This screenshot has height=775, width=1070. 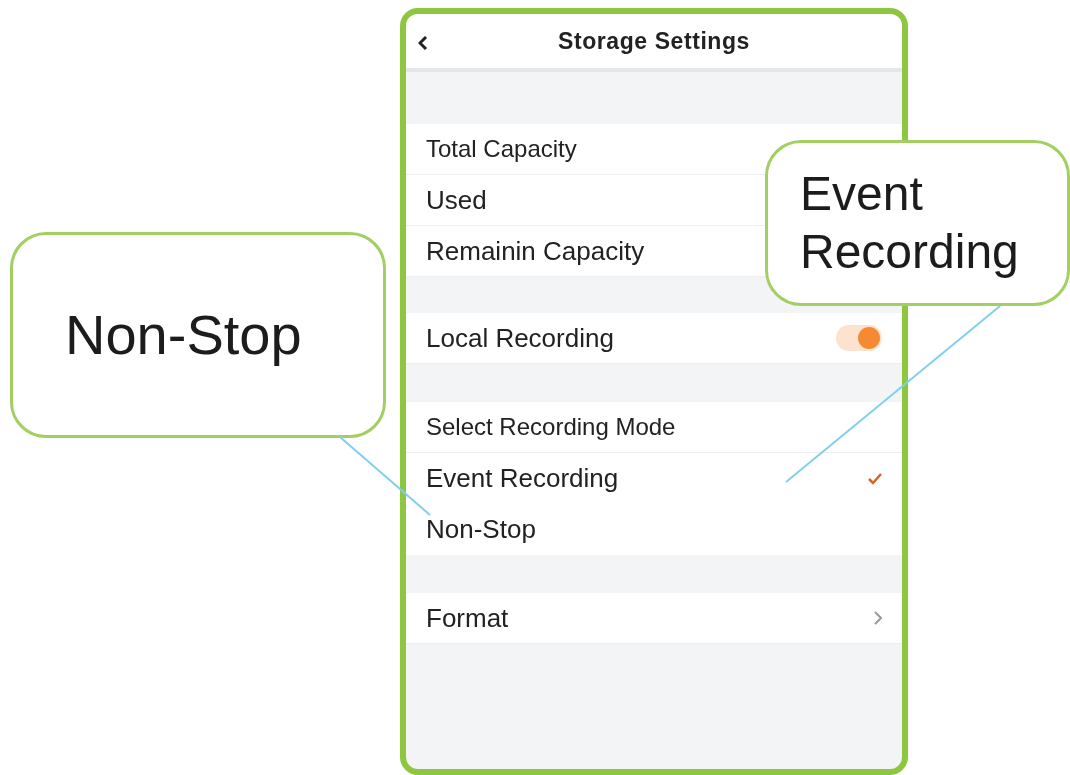 I want to click on row-label: Total Capacity, so click(x=501, y=149).